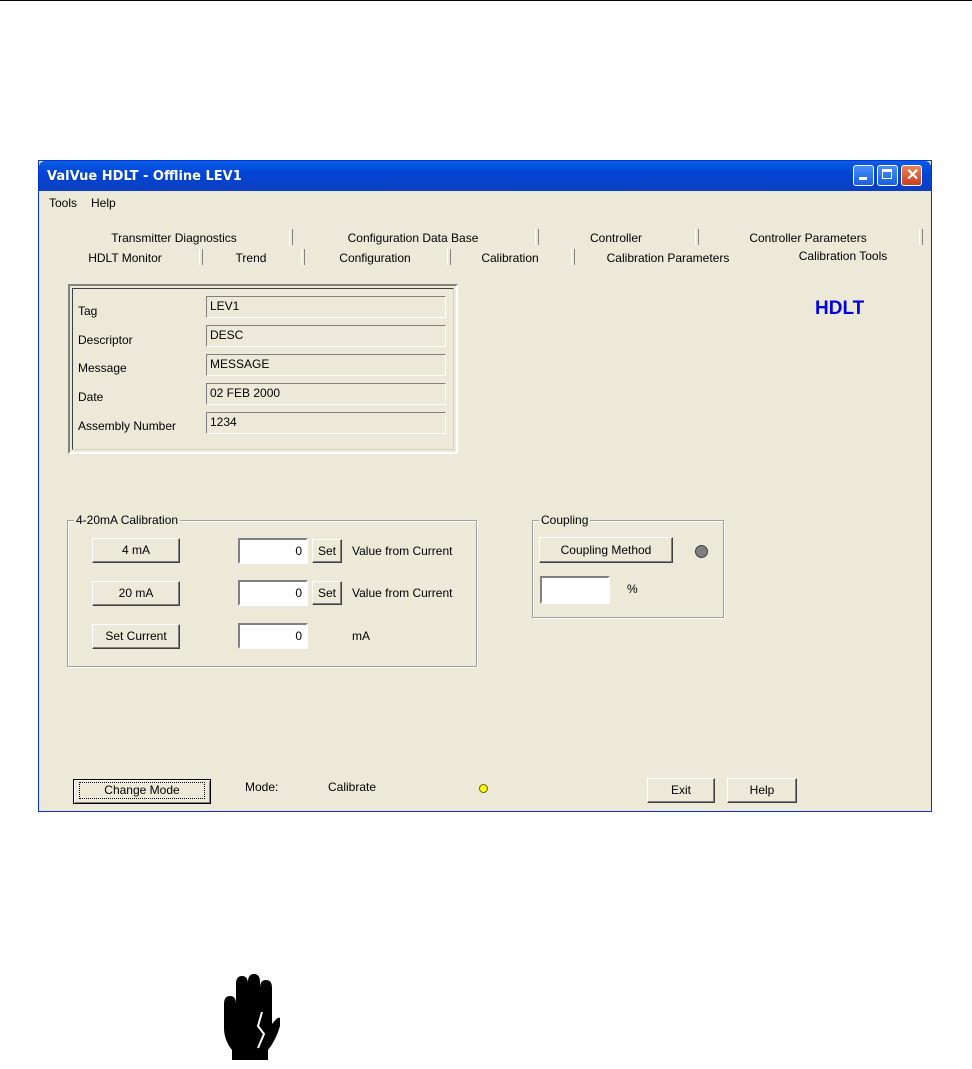  Describe the element at coordinates (485, 201) in the screenshot. I see `menu-bar: Tools Help` at that location.